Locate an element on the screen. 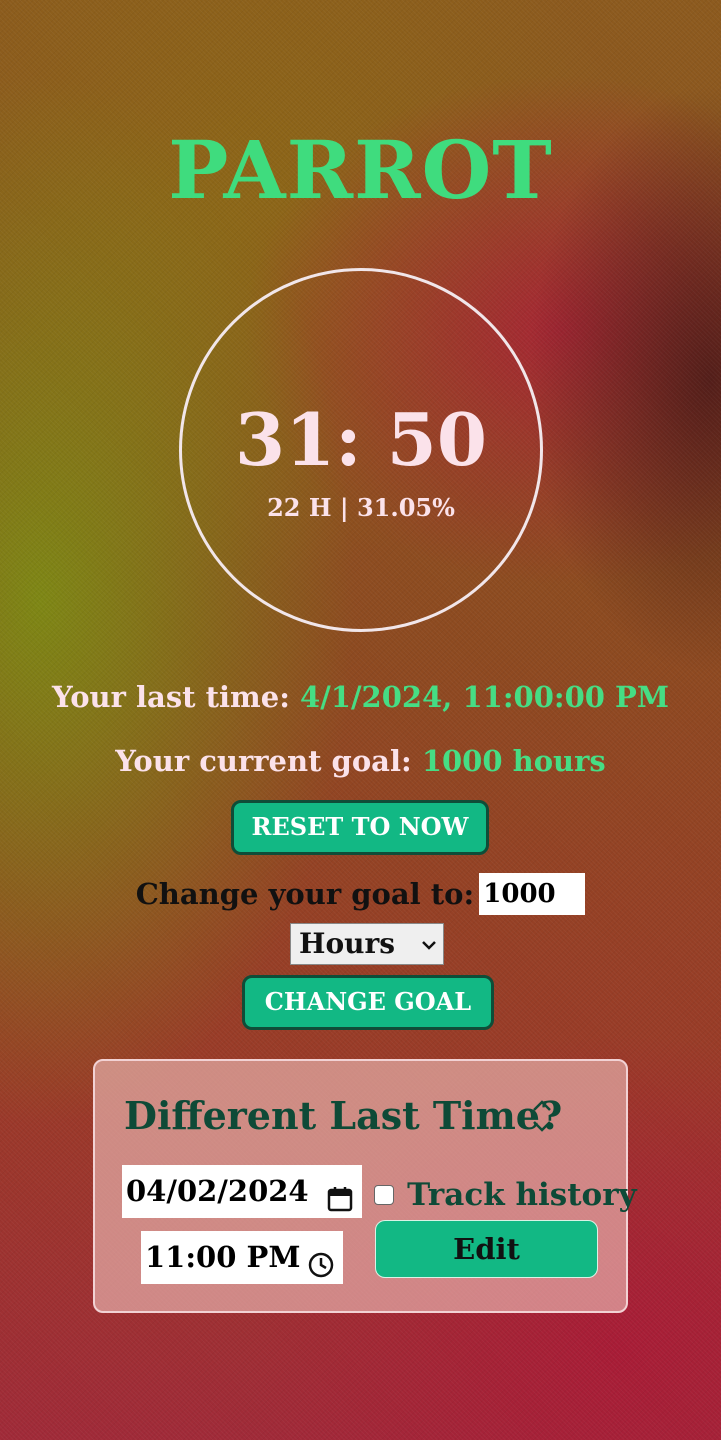  goal-form-row: Change your goal to: 1000 is located at coordinates (360, 894).